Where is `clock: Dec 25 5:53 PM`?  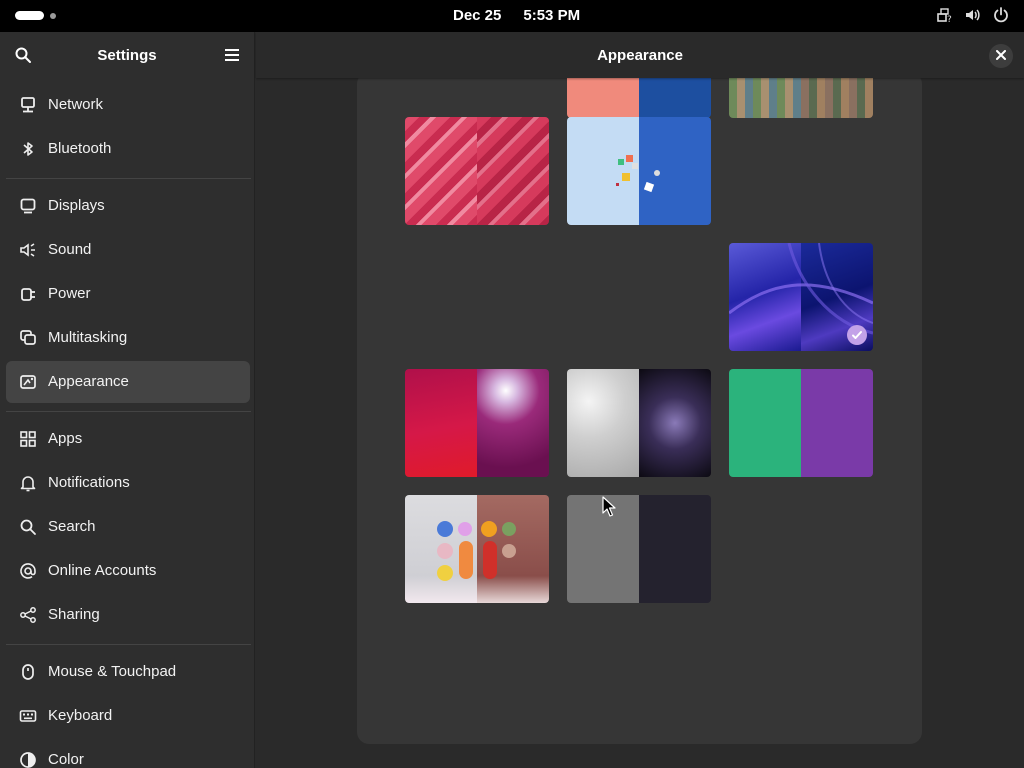 clock: Dec 25 5:53 PM is located at coordinates (516, 15).